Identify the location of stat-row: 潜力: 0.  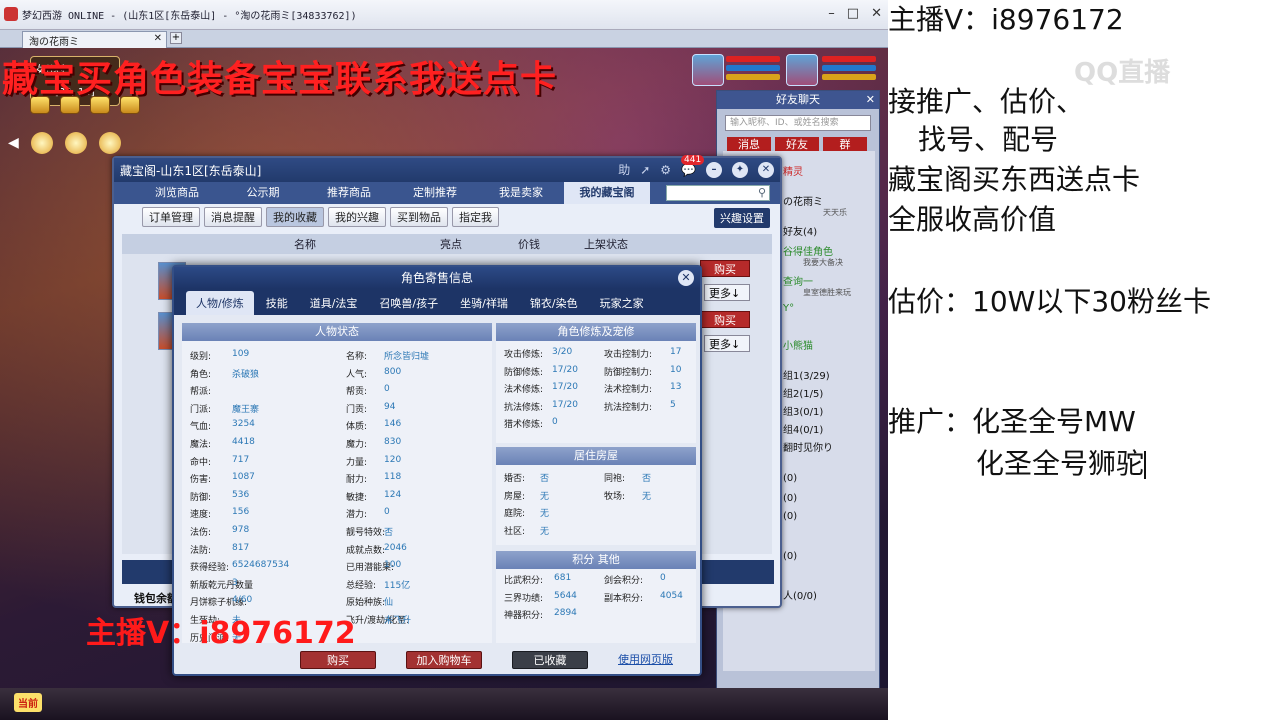
(368, 513).